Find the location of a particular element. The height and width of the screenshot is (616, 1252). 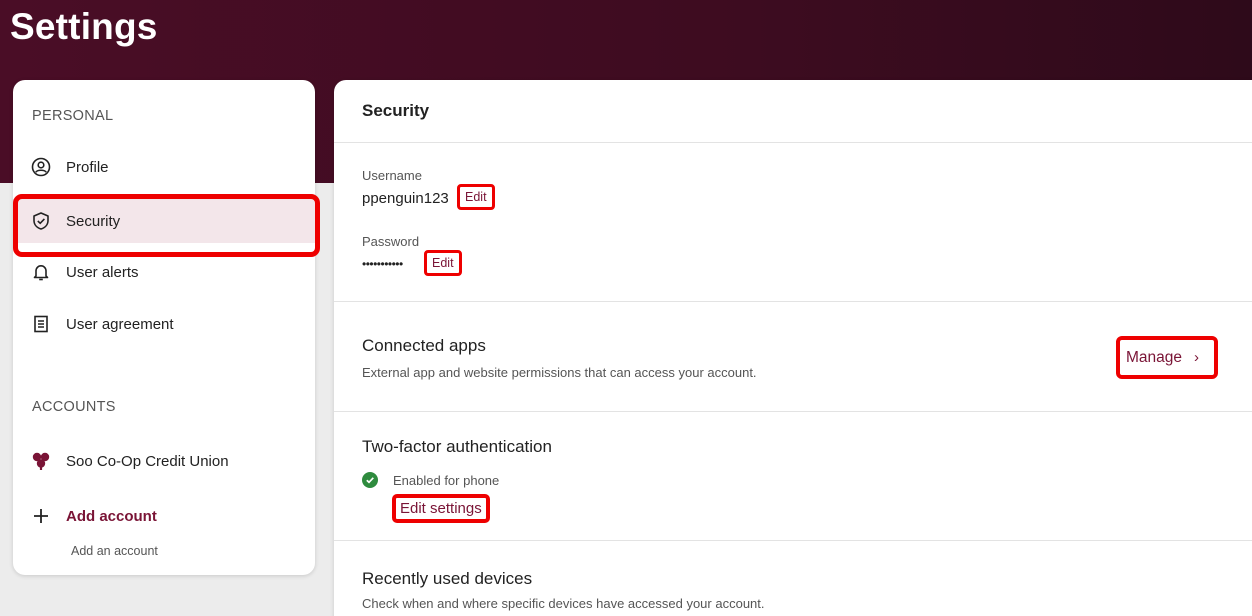

add-account-button: Add account is located at coordinates (164, 516).